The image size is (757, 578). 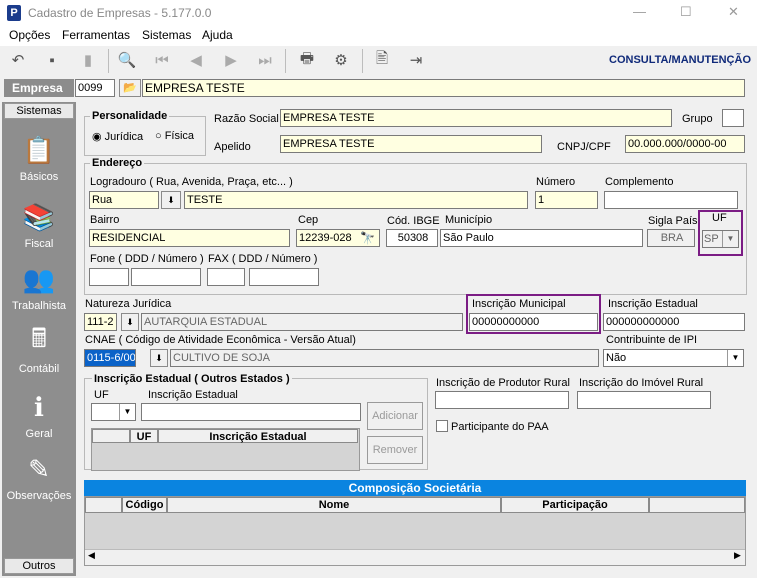 I want to click on remover-button: Remover, so click(x=395, y=450).